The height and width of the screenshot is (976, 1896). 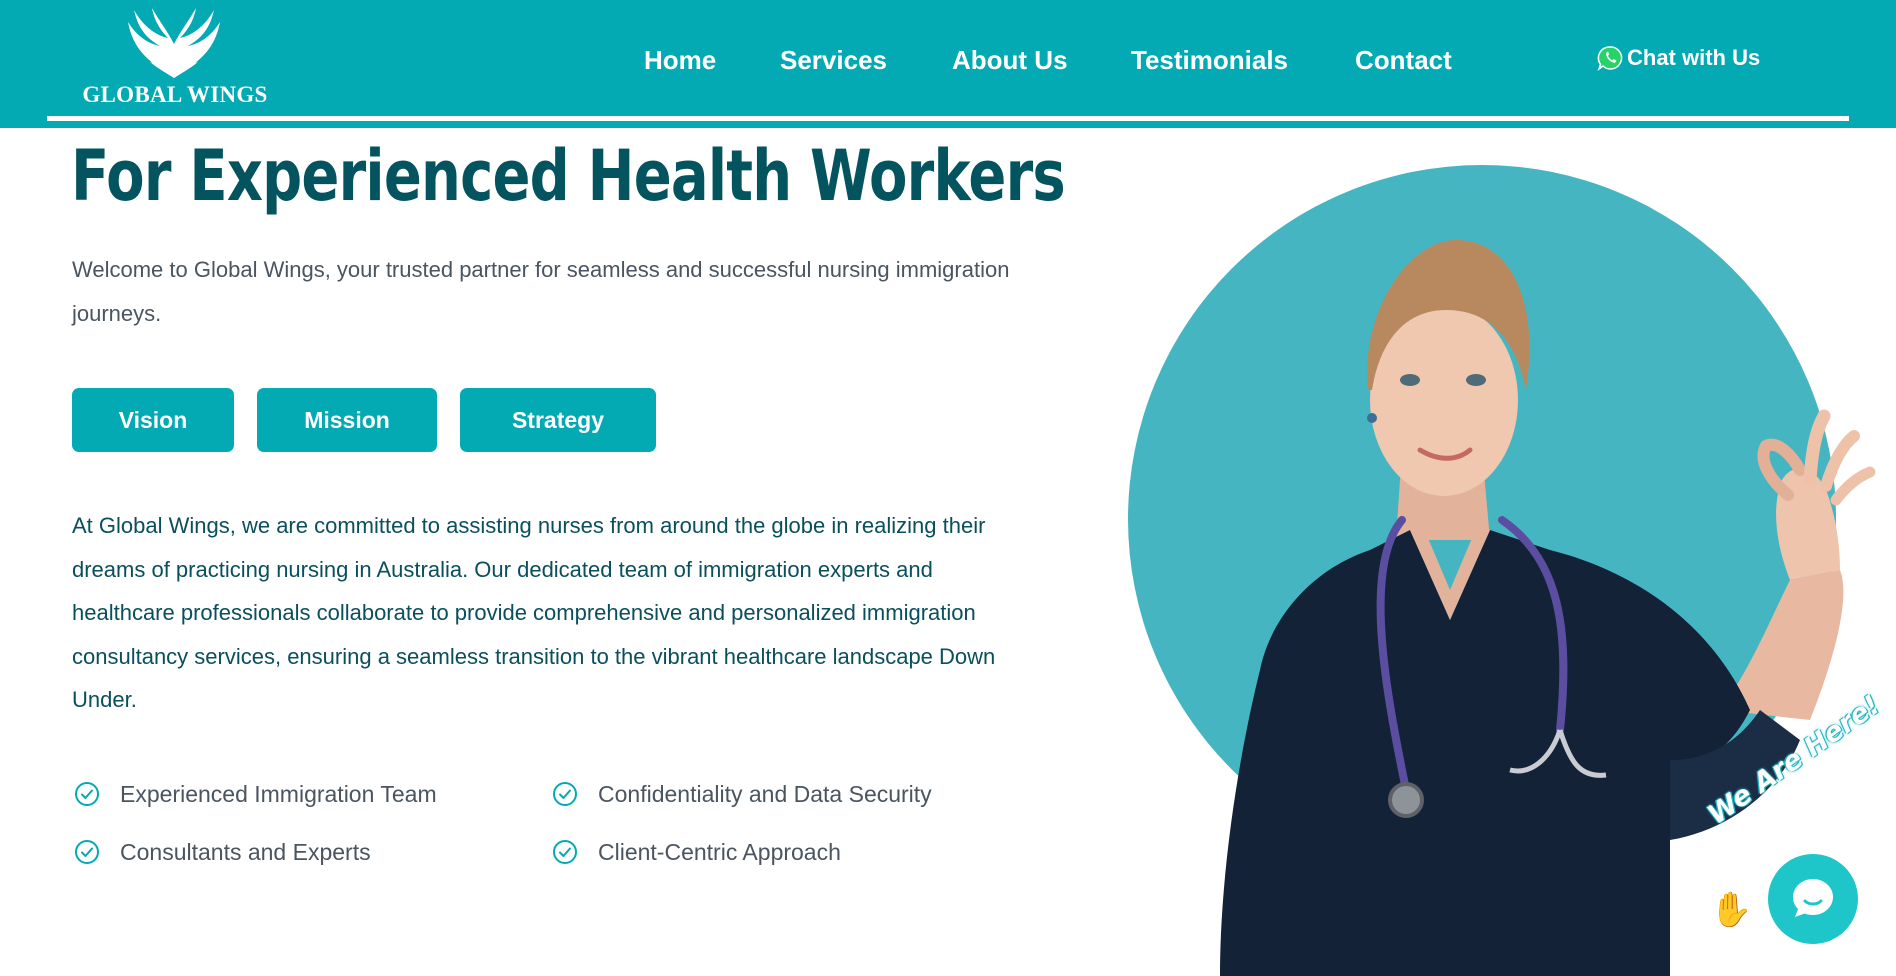 I want to click on mission-button: Mission, so click(x=347, y=420).